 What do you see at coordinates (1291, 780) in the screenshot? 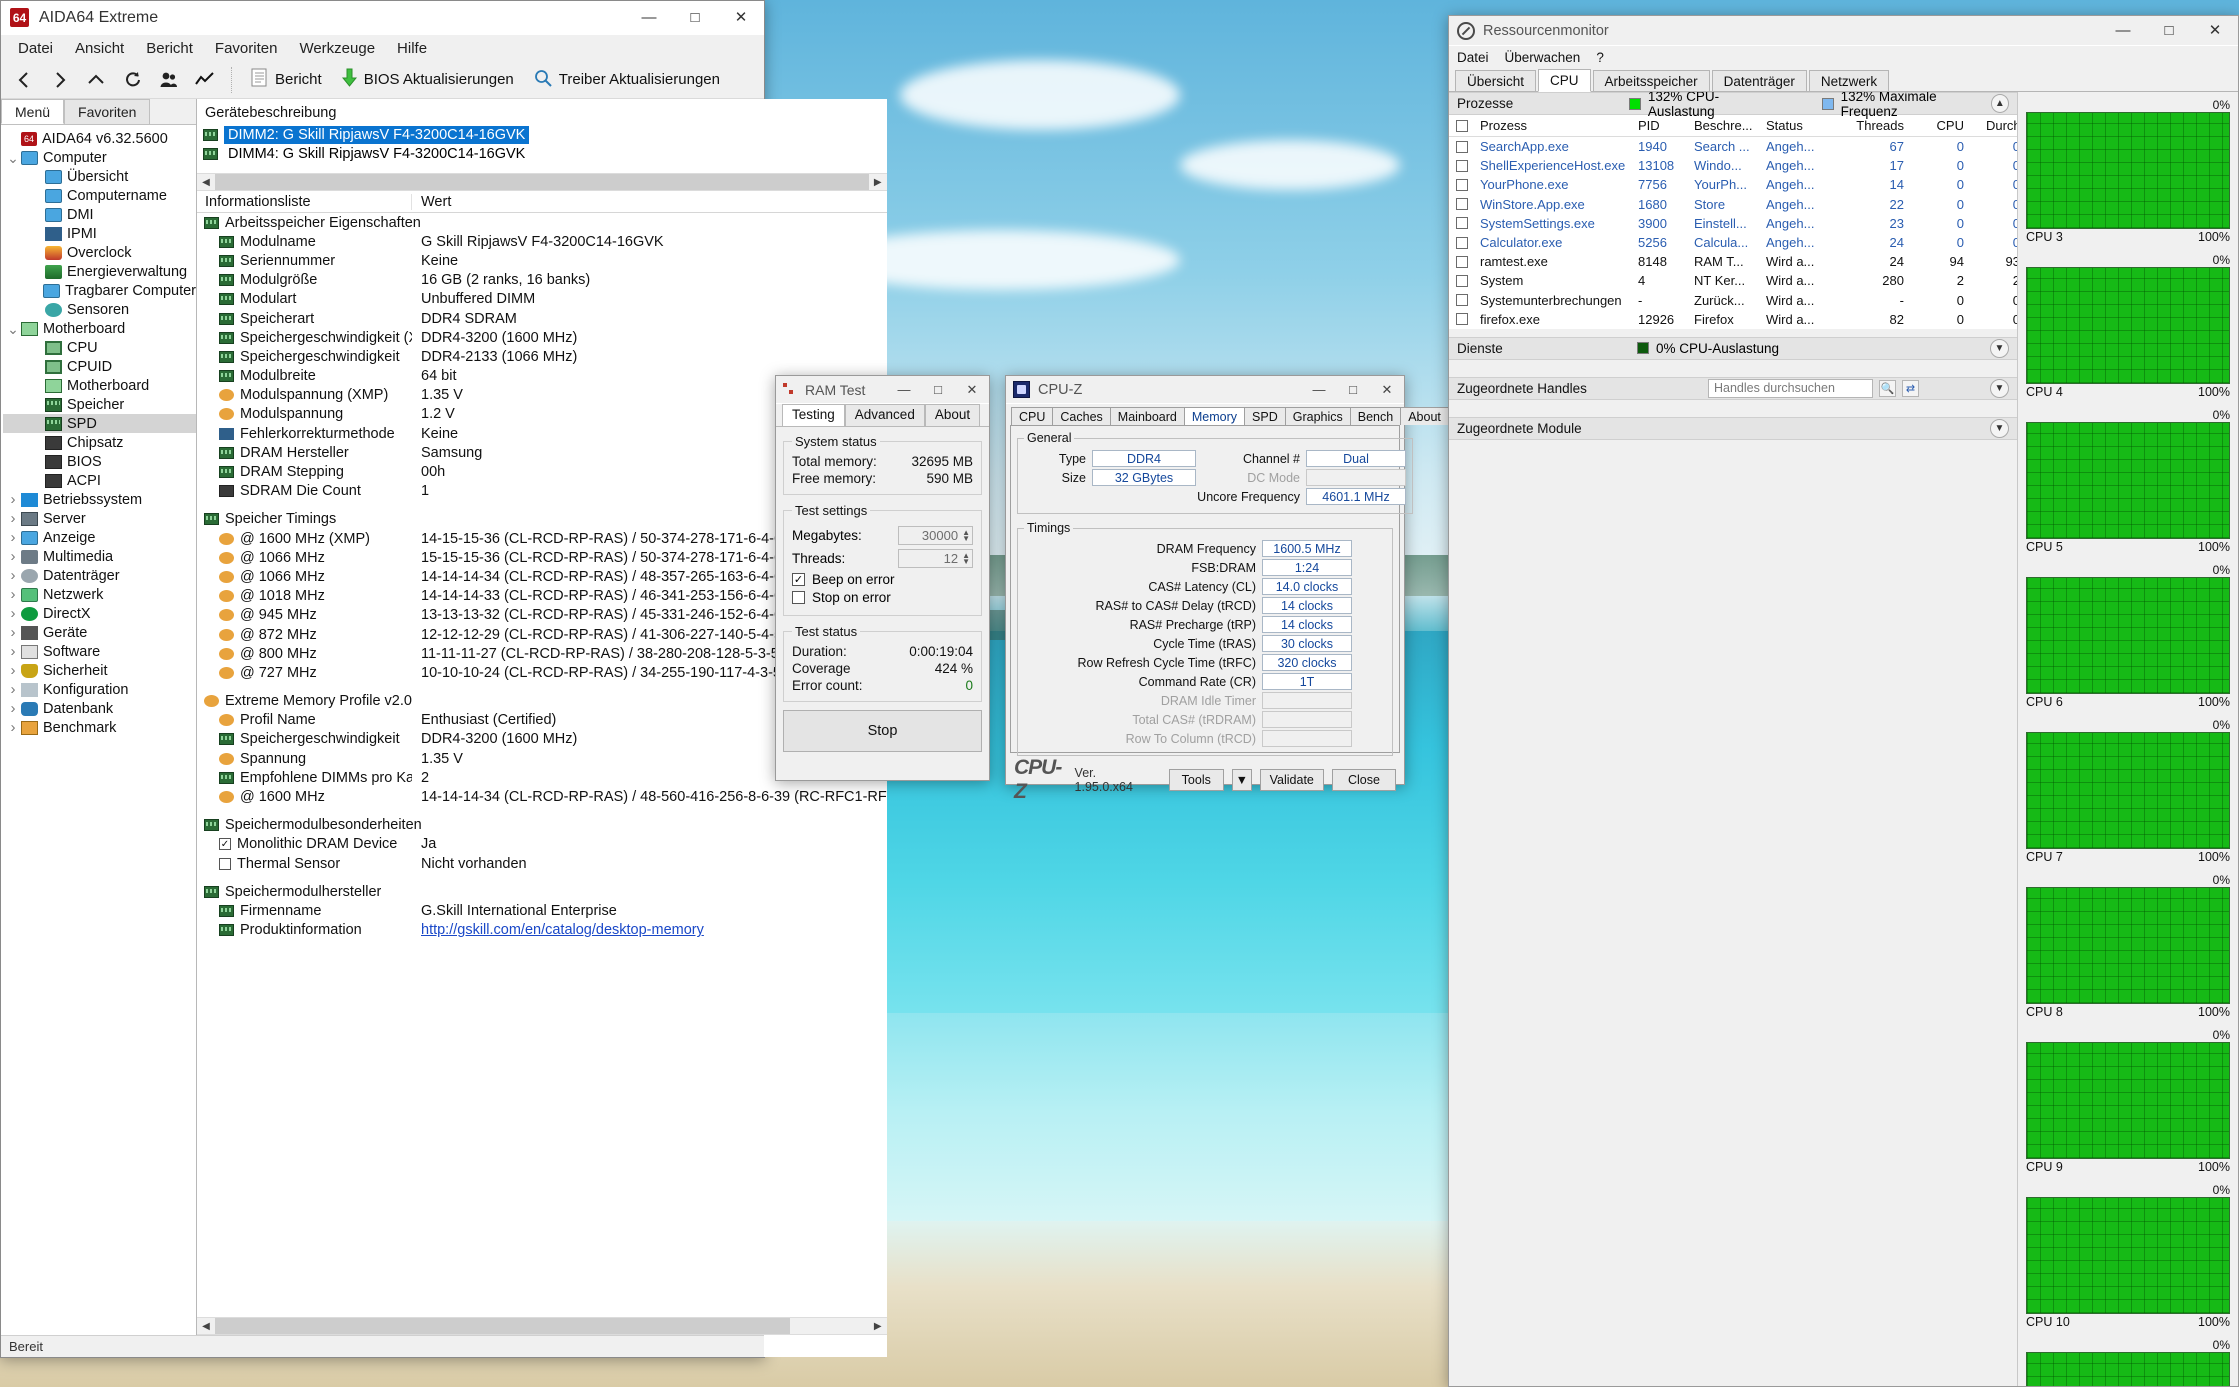
I see `validate-button: Validate` at bounding box center [1291, 780].